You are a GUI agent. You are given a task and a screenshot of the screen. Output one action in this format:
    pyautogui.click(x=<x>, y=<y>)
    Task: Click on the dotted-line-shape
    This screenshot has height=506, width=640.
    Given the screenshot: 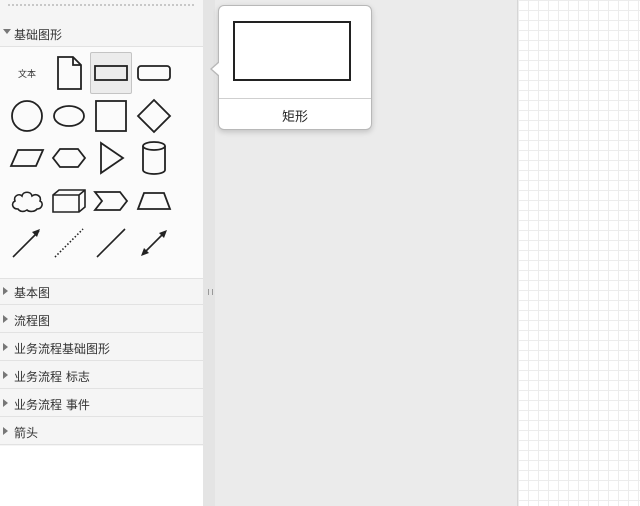 What is the action you would take?
    pyautogui.click(x=69, y=243)
    